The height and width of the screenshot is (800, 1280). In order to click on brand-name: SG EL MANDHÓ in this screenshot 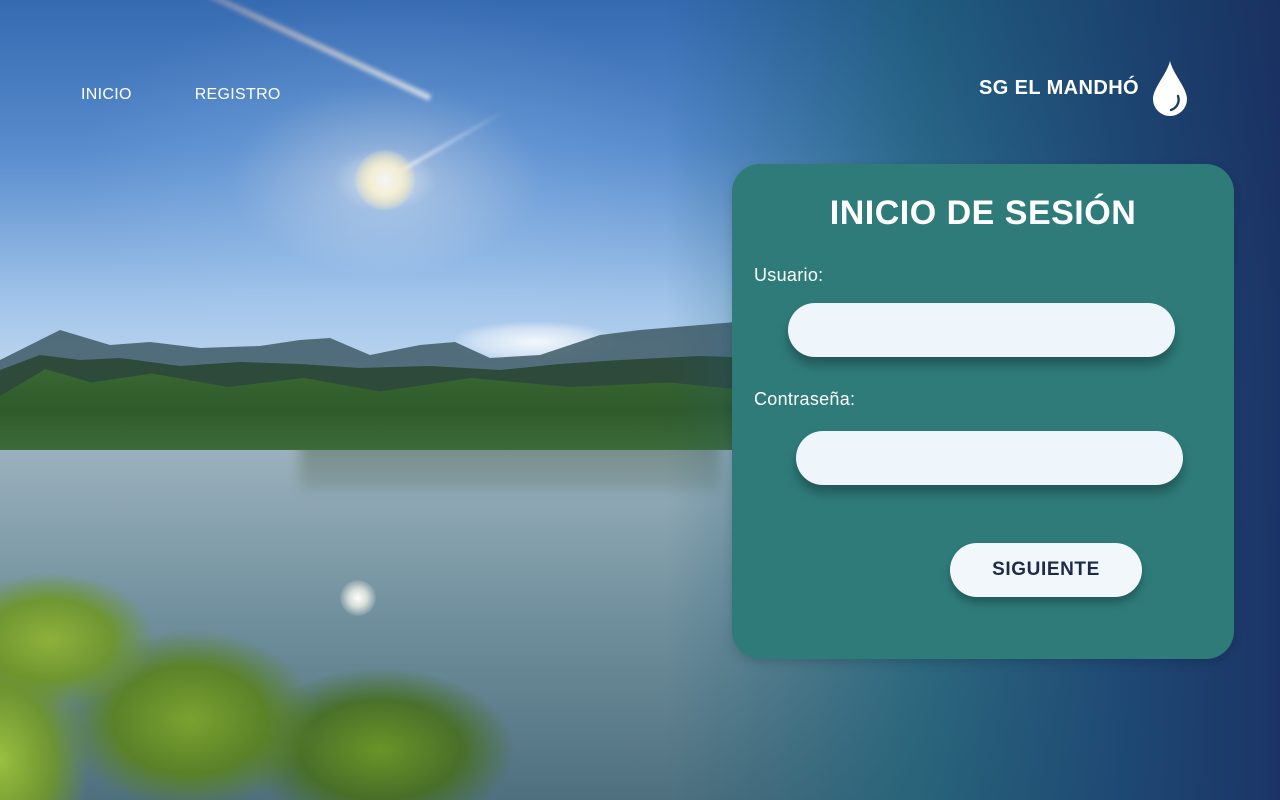, I will do `click(1059, 87)`.